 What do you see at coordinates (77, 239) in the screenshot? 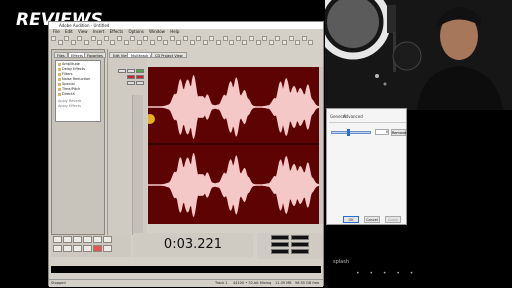
I see `pause-button` at bounding box center [77, 239].